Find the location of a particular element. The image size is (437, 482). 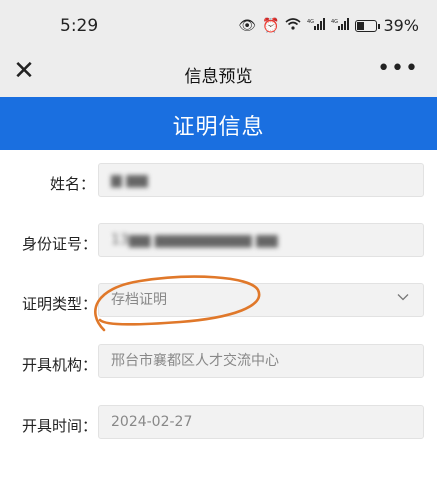

issuer-field: 邢台市襄都区人才交流中心 is located at coordinates (261, 361).